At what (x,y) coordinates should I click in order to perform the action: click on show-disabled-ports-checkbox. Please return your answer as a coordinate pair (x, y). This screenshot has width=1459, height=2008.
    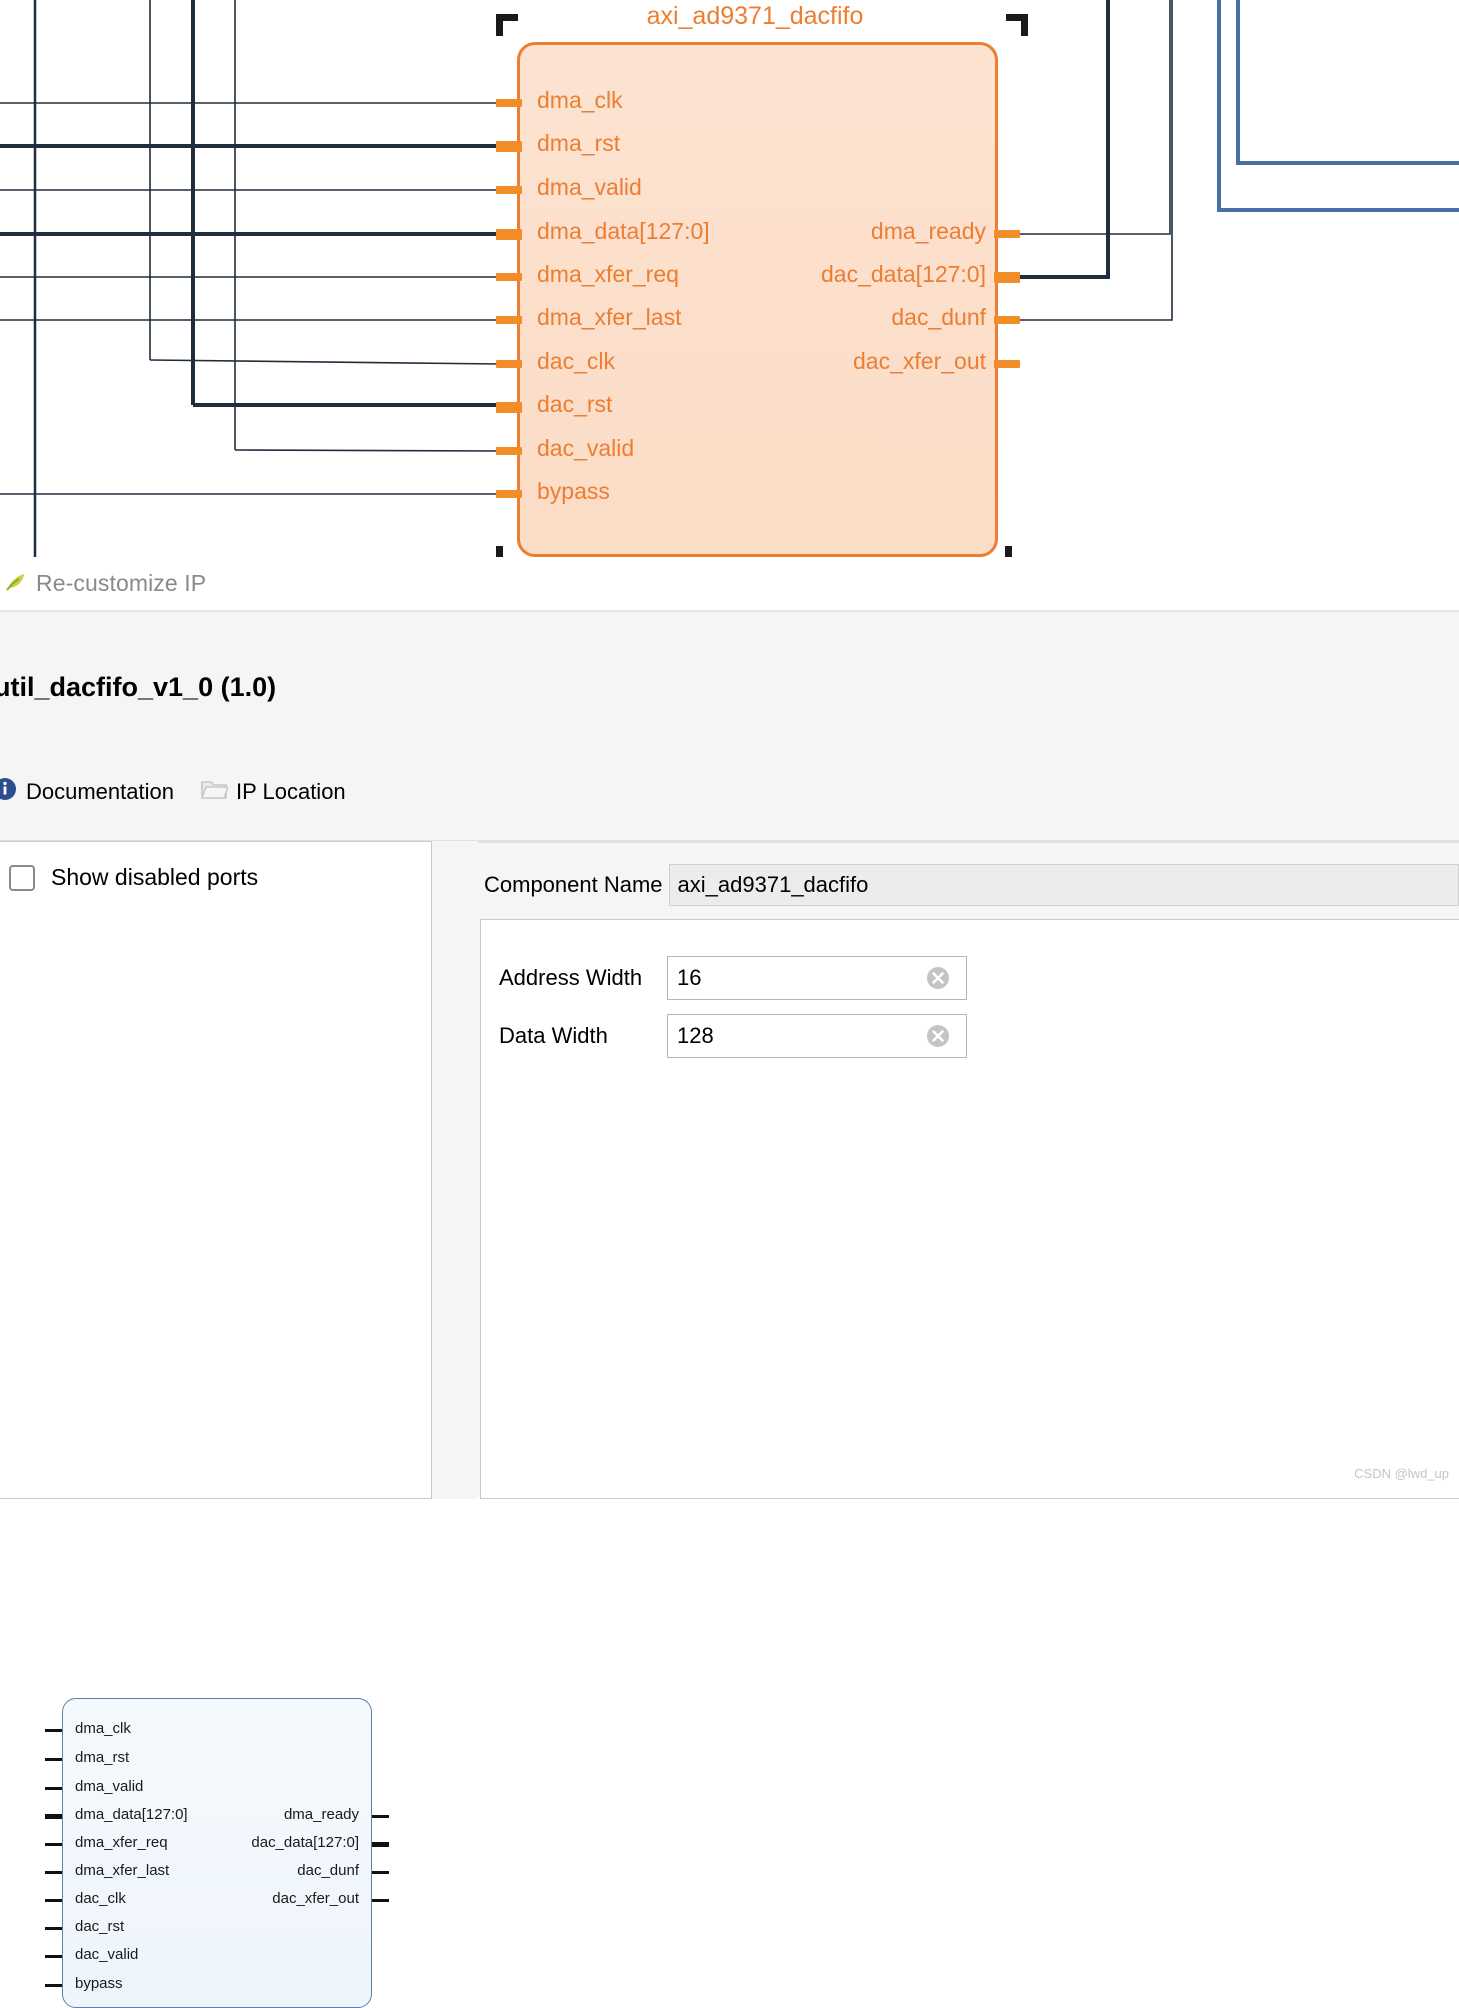
    Looking at the image, I should click on (22, 877).